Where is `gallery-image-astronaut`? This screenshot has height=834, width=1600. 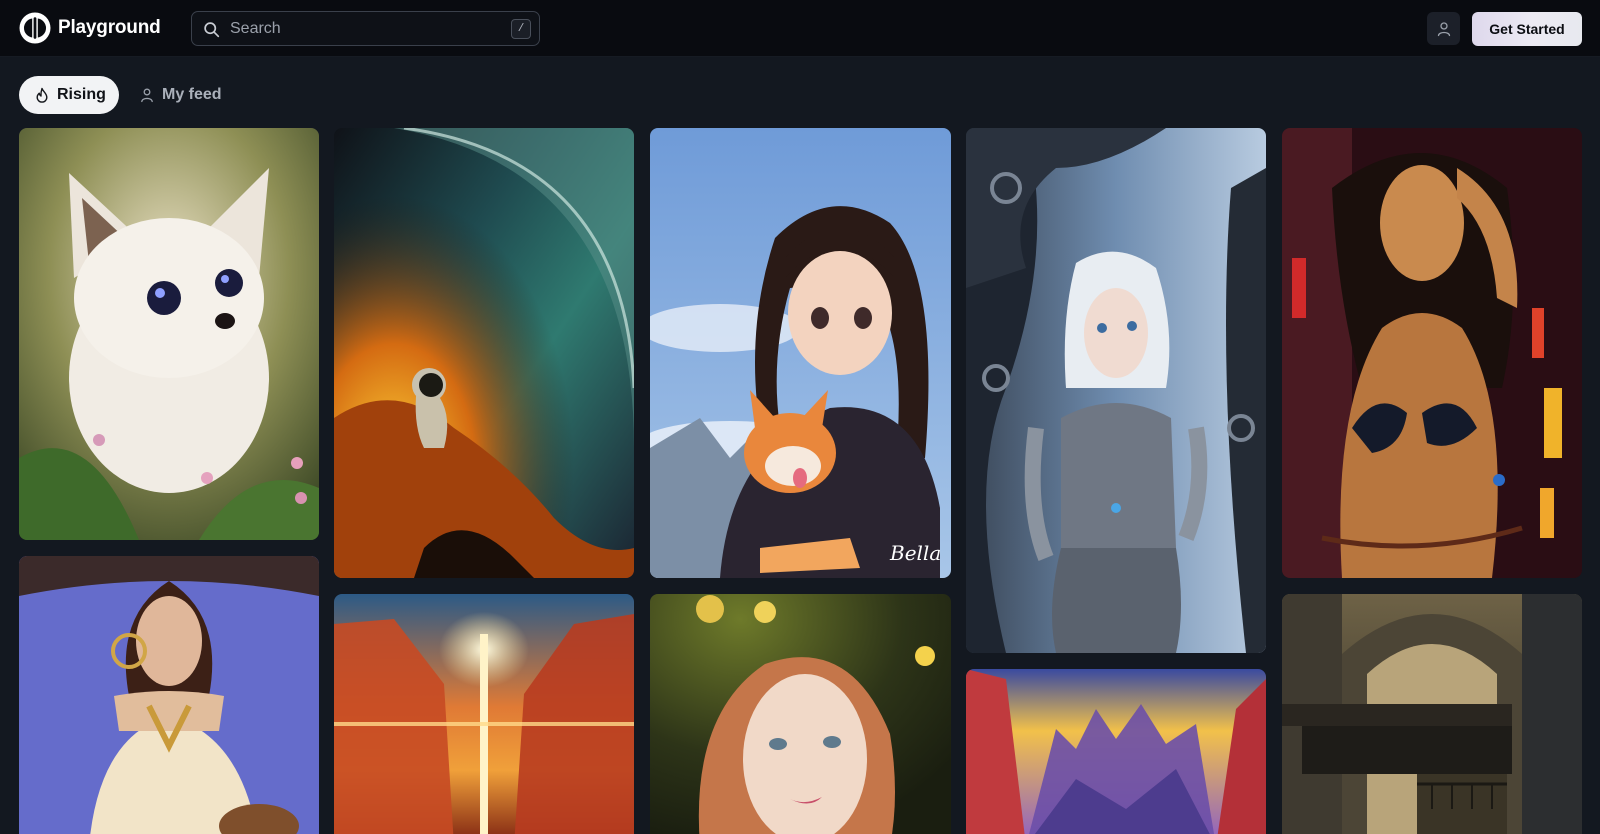 gallery-image-astronaut is located at coordinates (484, 353).